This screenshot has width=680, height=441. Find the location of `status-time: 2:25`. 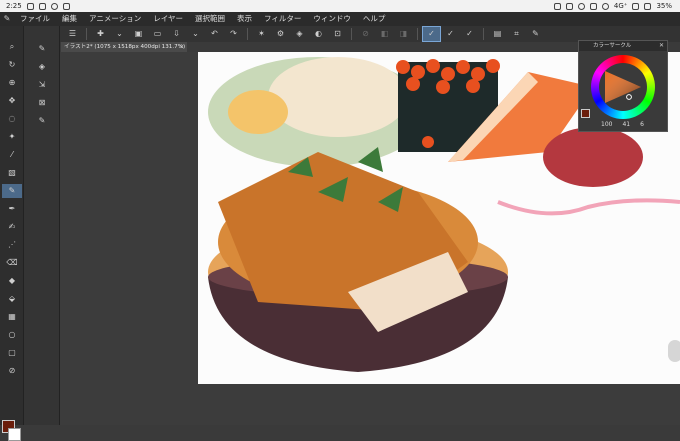

status-time: 2:25 is located at coordinates (14, 6).